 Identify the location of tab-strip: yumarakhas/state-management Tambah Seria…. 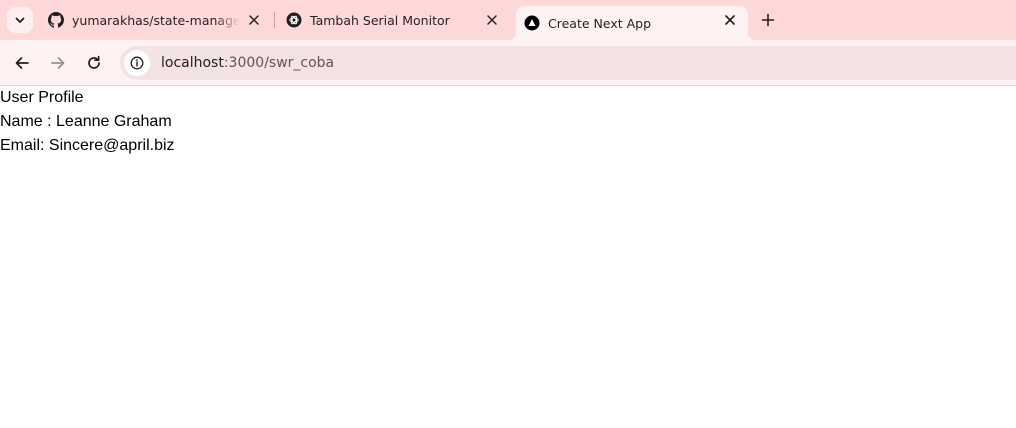
(508, 20).